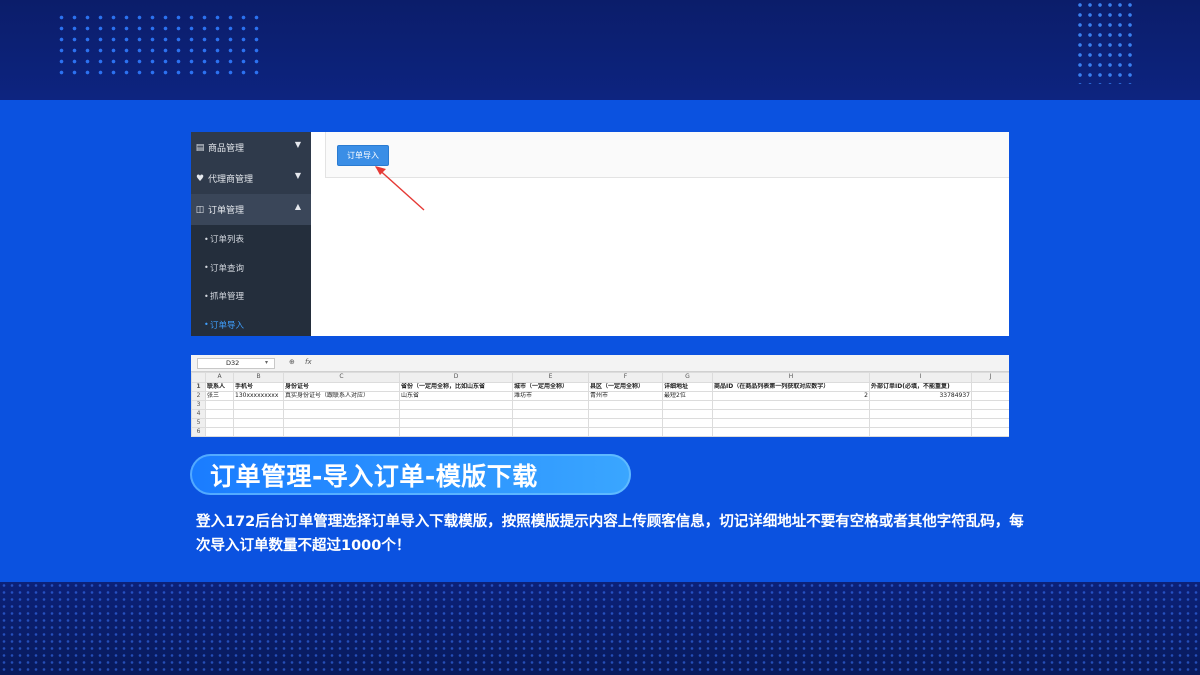  What do you see at coordinates (266, 362) in the screenshot?
I see `chevron-down-icon: ▾` at bounding box center [266, 362].